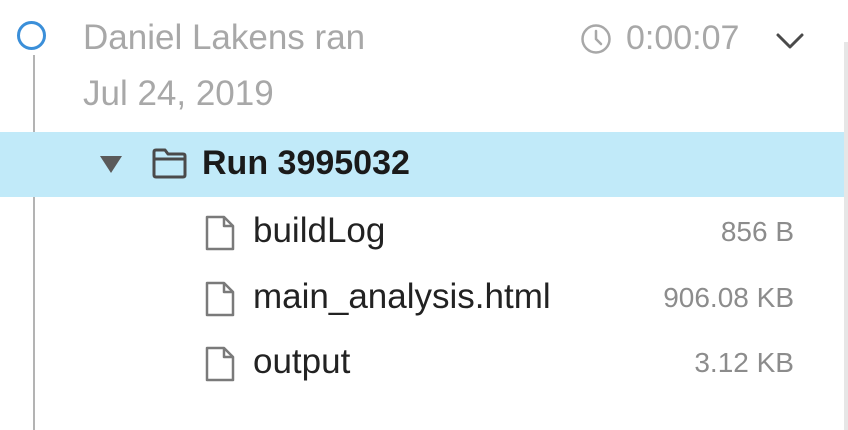 The width and height of the screenshot is (848, 430). Describe the element at coordinates (757, 231) in the screenshot. I see `file-size: 856 B` at that location.